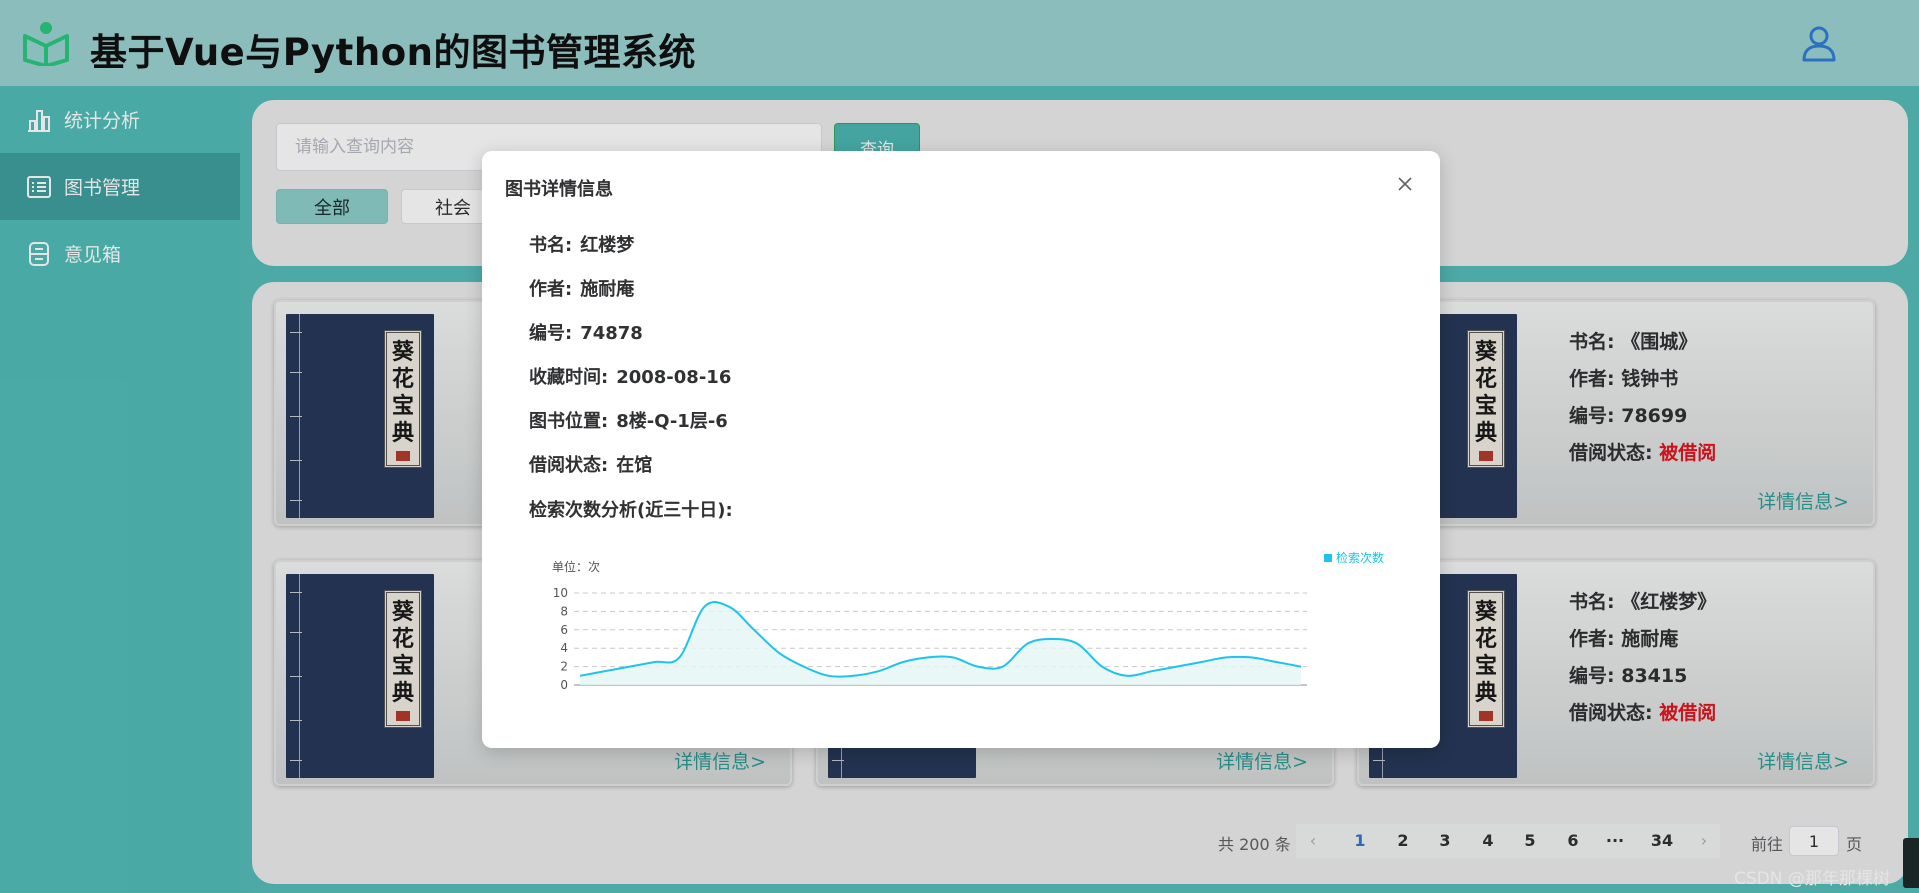 This screenshot has width=1919, height=893. Describe the element at coordinates (674, 377) in the screenshot. I see `field-value: 2008-08-16` at that location.